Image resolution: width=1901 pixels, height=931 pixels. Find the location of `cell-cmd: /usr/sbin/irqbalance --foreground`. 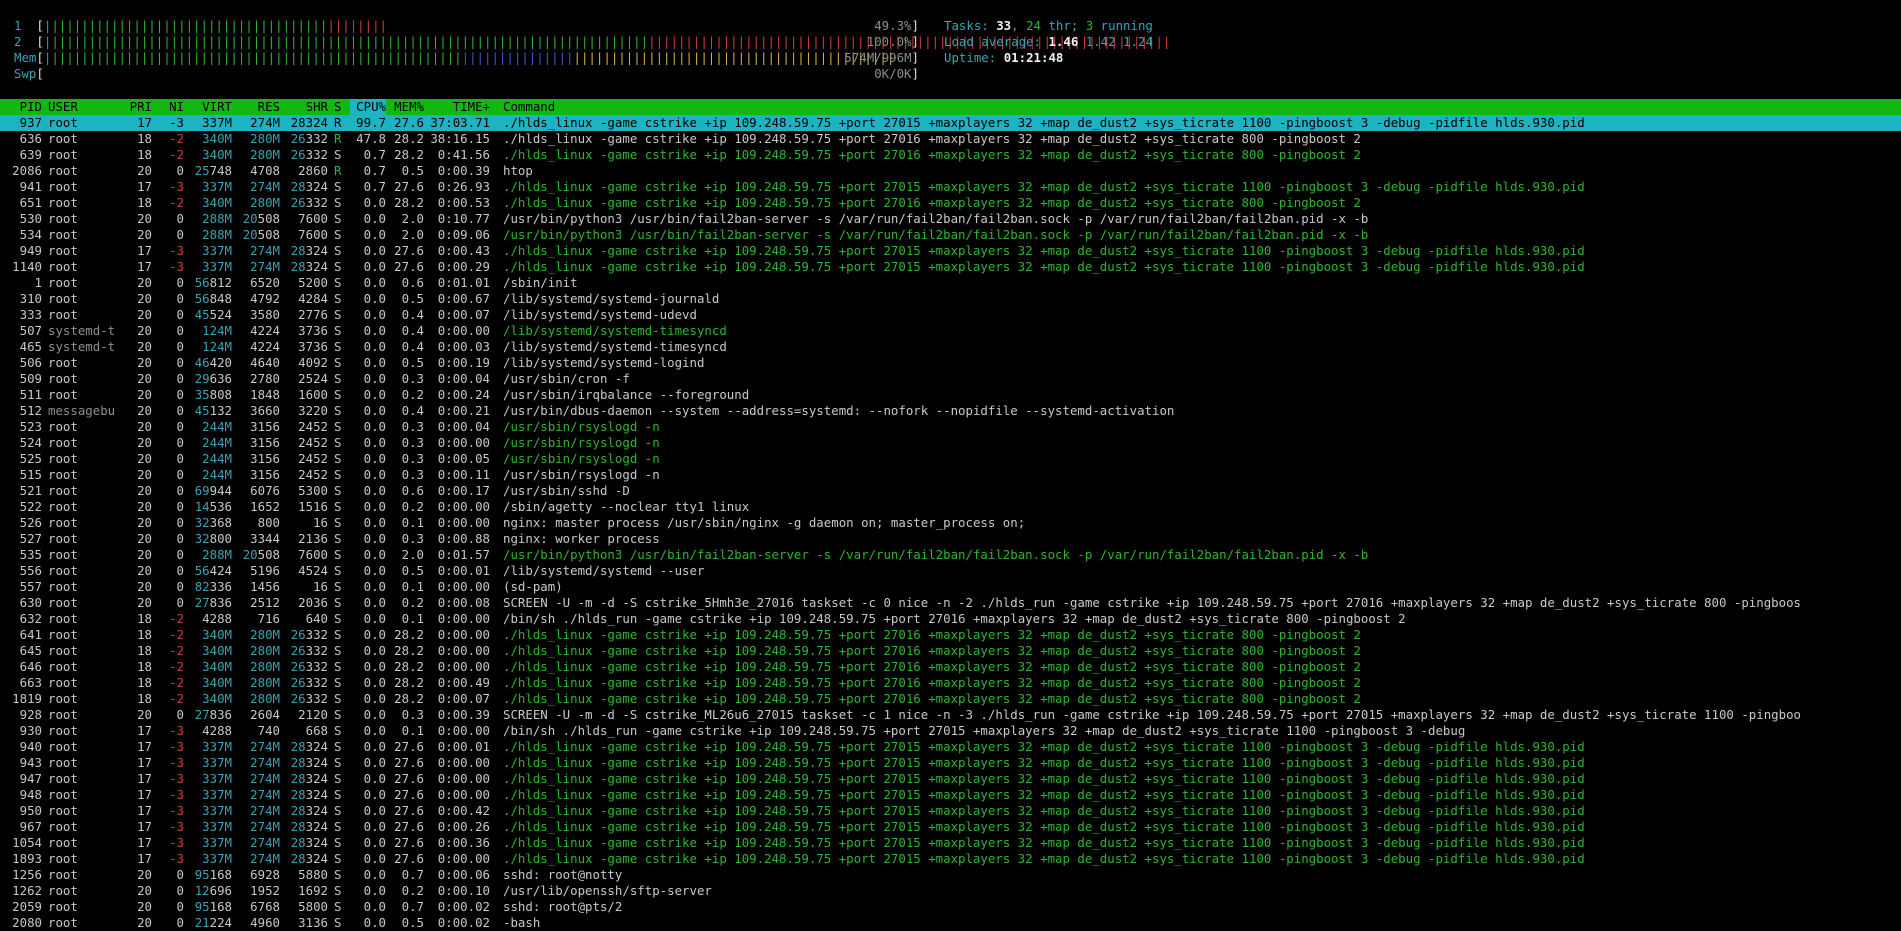

cell-cmd: /usr/sbin/irqbalance --foreground is located at coordinates (626, 394).